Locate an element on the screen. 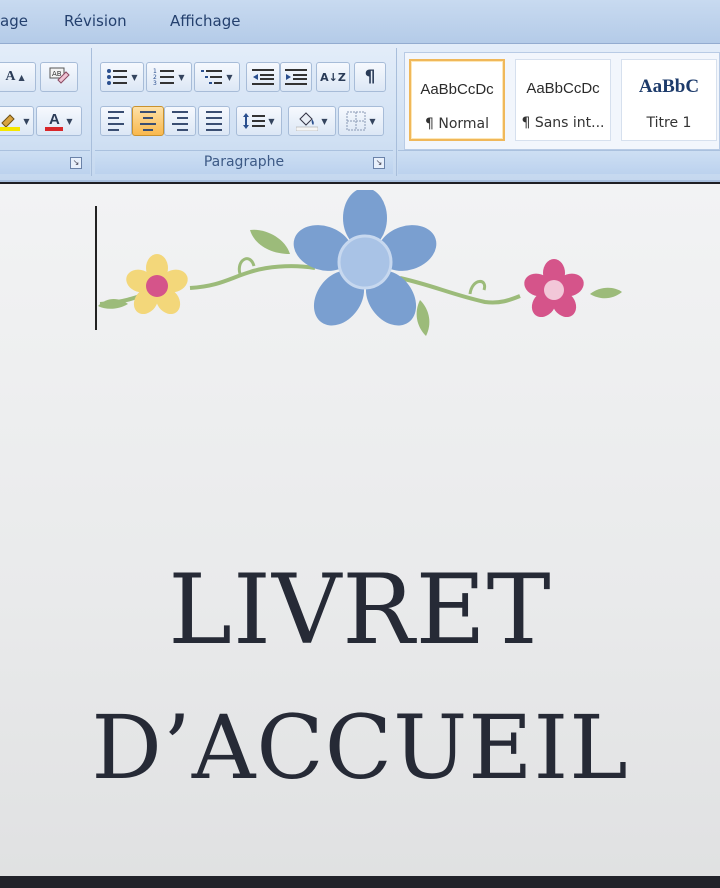 This screenshot has height=888, width=720. svg-text: AB is located at coordinates (57, 74).